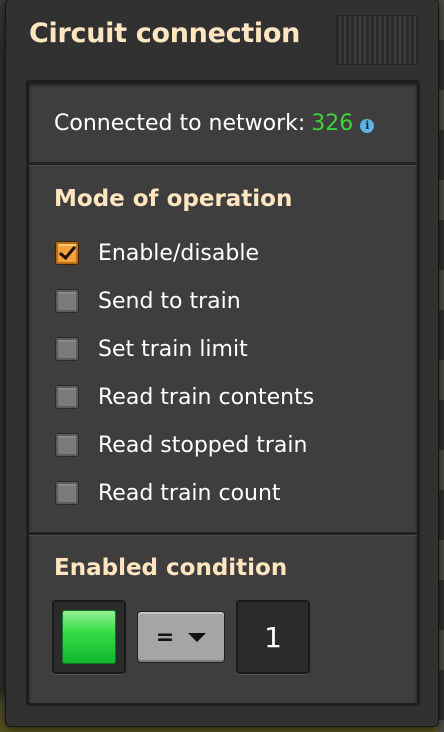 The width and height of the screenshot is (444, 732). I want to click on condition-section-title: Enabled condition, so click(171, 568).